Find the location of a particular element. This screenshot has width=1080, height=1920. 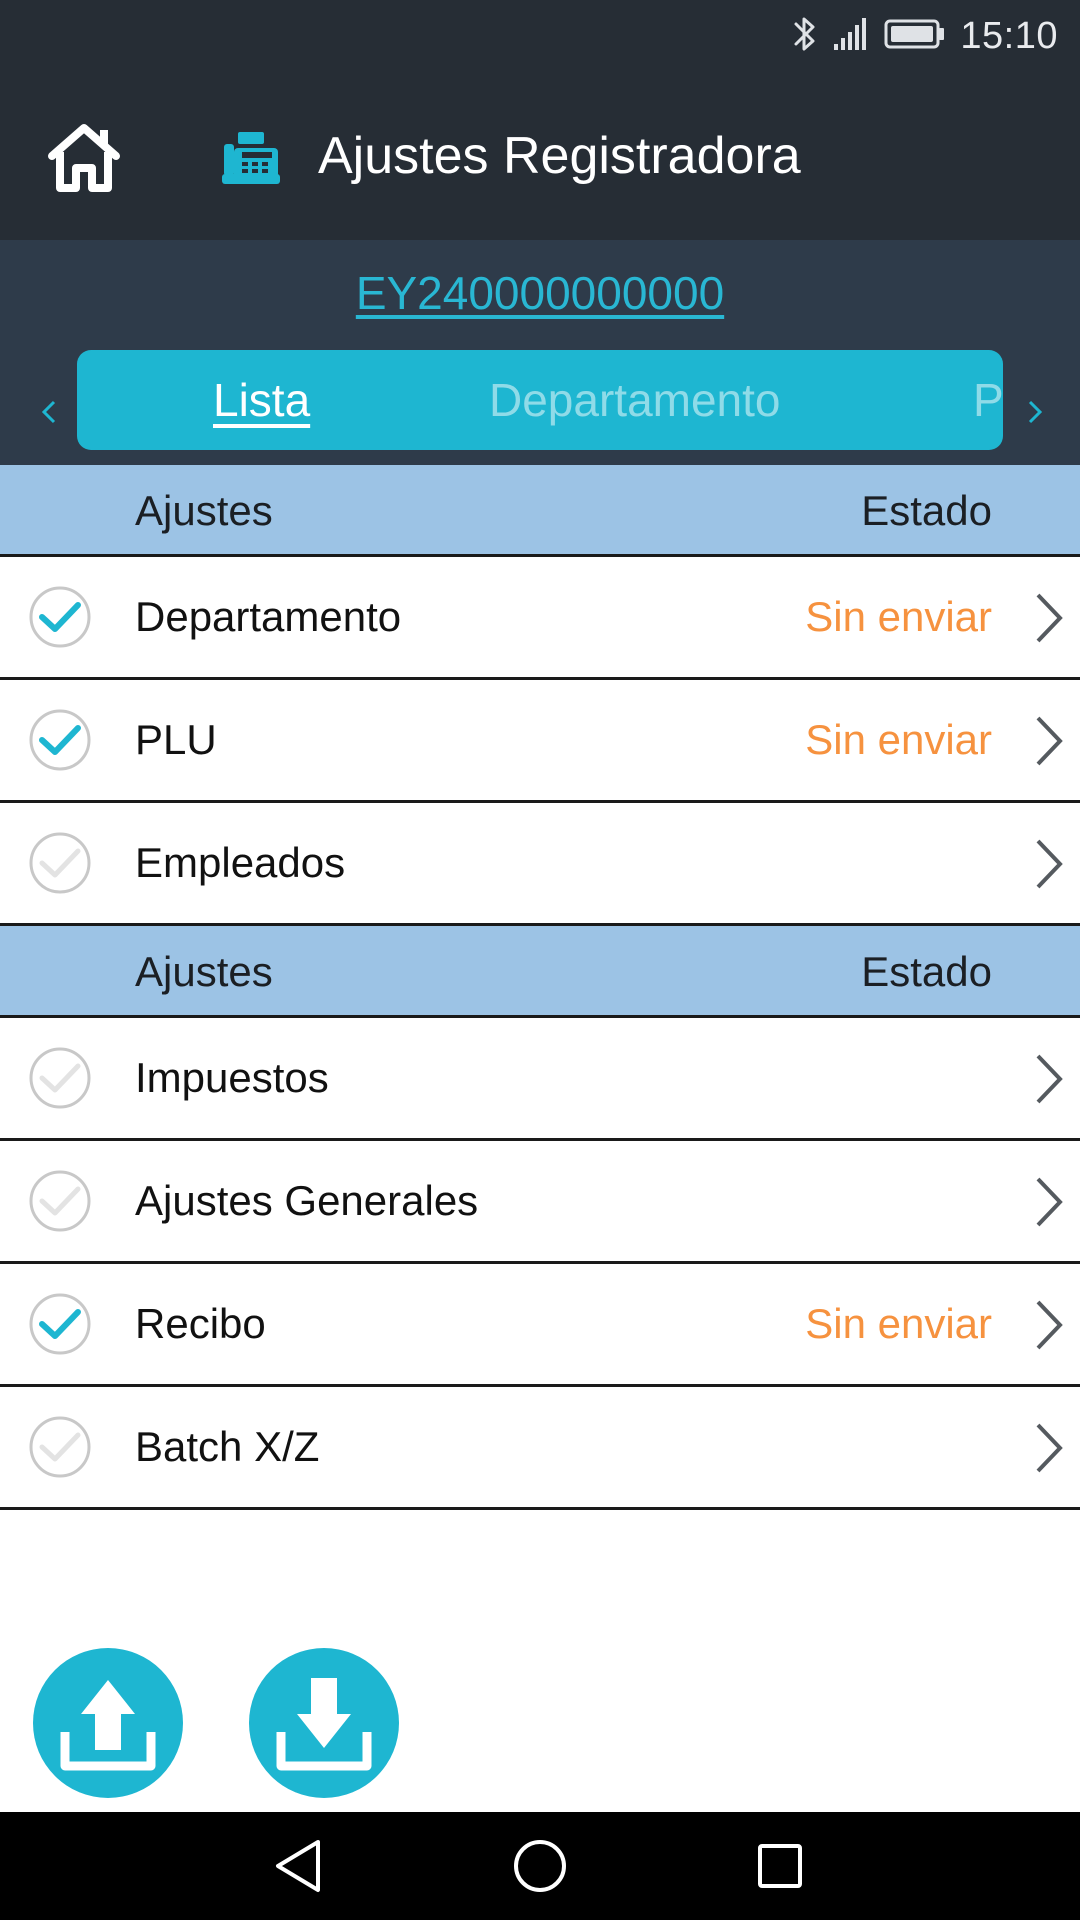

settings-row-recibo: Recibo Sin enviar is located at coordinates (540, 1325).